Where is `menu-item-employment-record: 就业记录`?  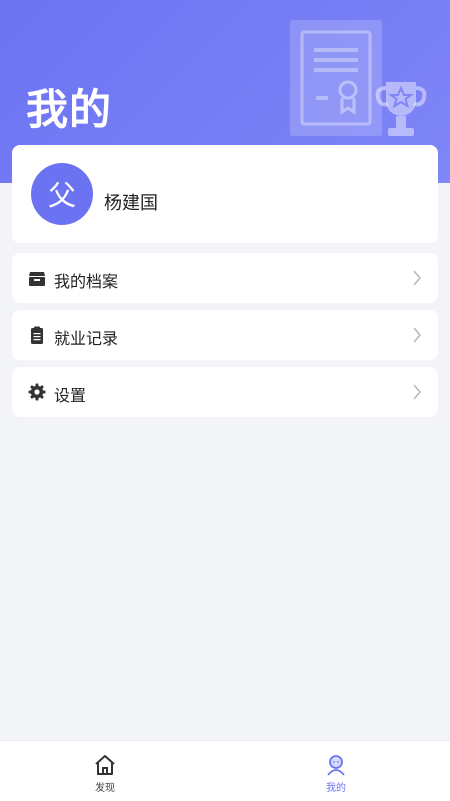 menu-item-employment-record: 就业记录 is located at coordinates (225, 335).